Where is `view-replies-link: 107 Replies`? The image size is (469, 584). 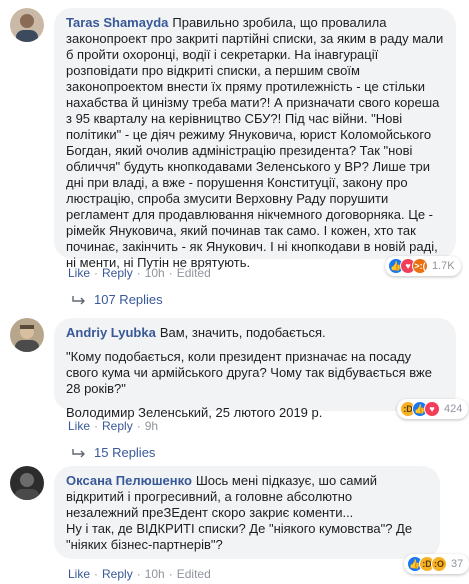
view-replies-link: 107 Replies is located at coordinates (117, 299).